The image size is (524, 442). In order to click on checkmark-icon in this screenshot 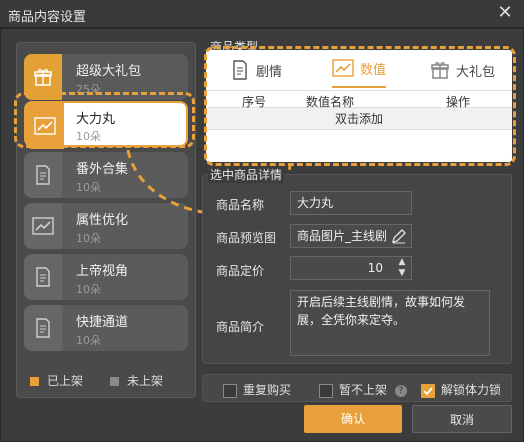, I will do `click(428, 390)`.